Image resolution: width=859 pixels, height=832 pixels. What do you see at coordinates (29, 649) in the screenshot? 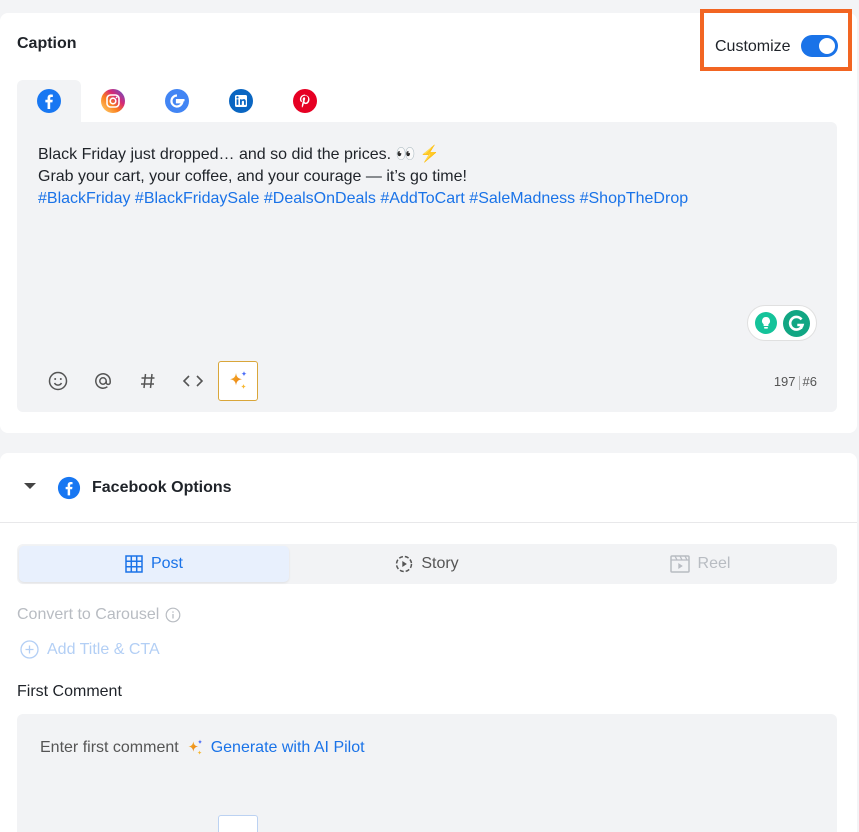
I see `plus-circle-icon` at bounding box center [29, 649].